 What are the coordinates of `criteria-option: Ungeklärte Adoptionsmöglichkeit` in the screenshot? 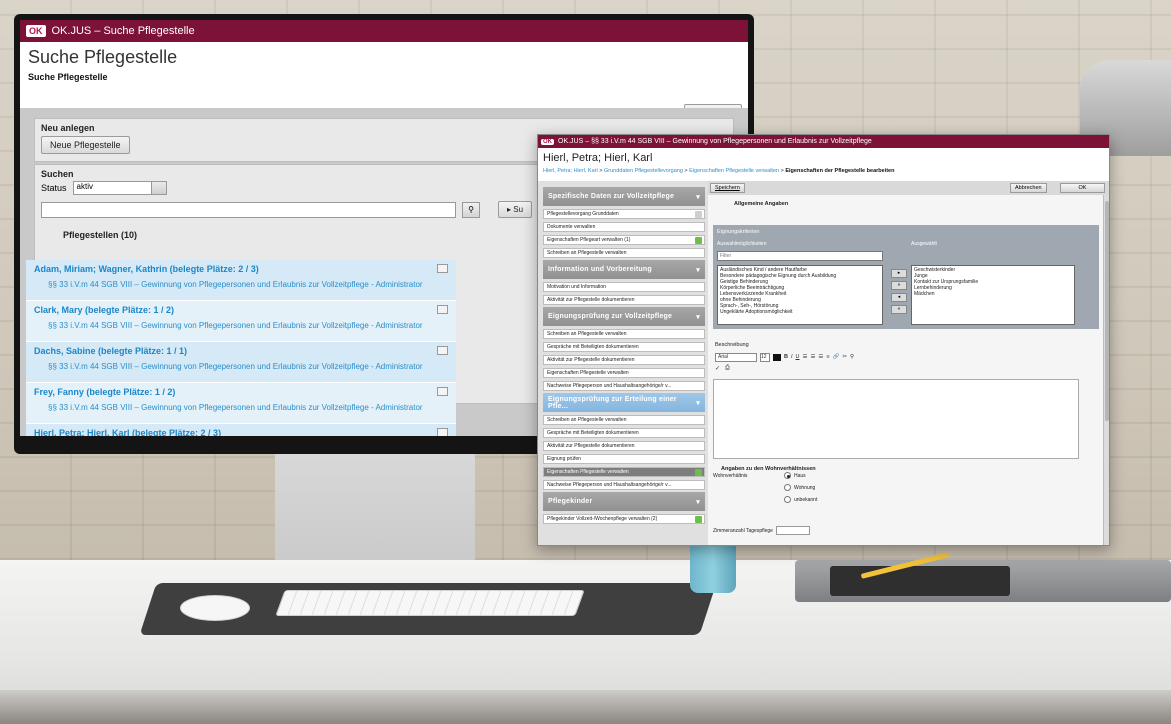 It's located at (800, 312).